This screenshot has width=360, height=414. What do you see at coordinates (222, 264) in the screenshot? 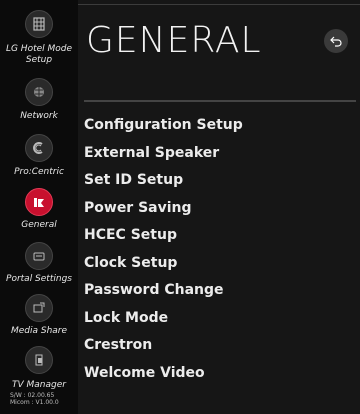
I see `menu-item-clock-setup: Clock Setup` at bounding box center [222, 264].